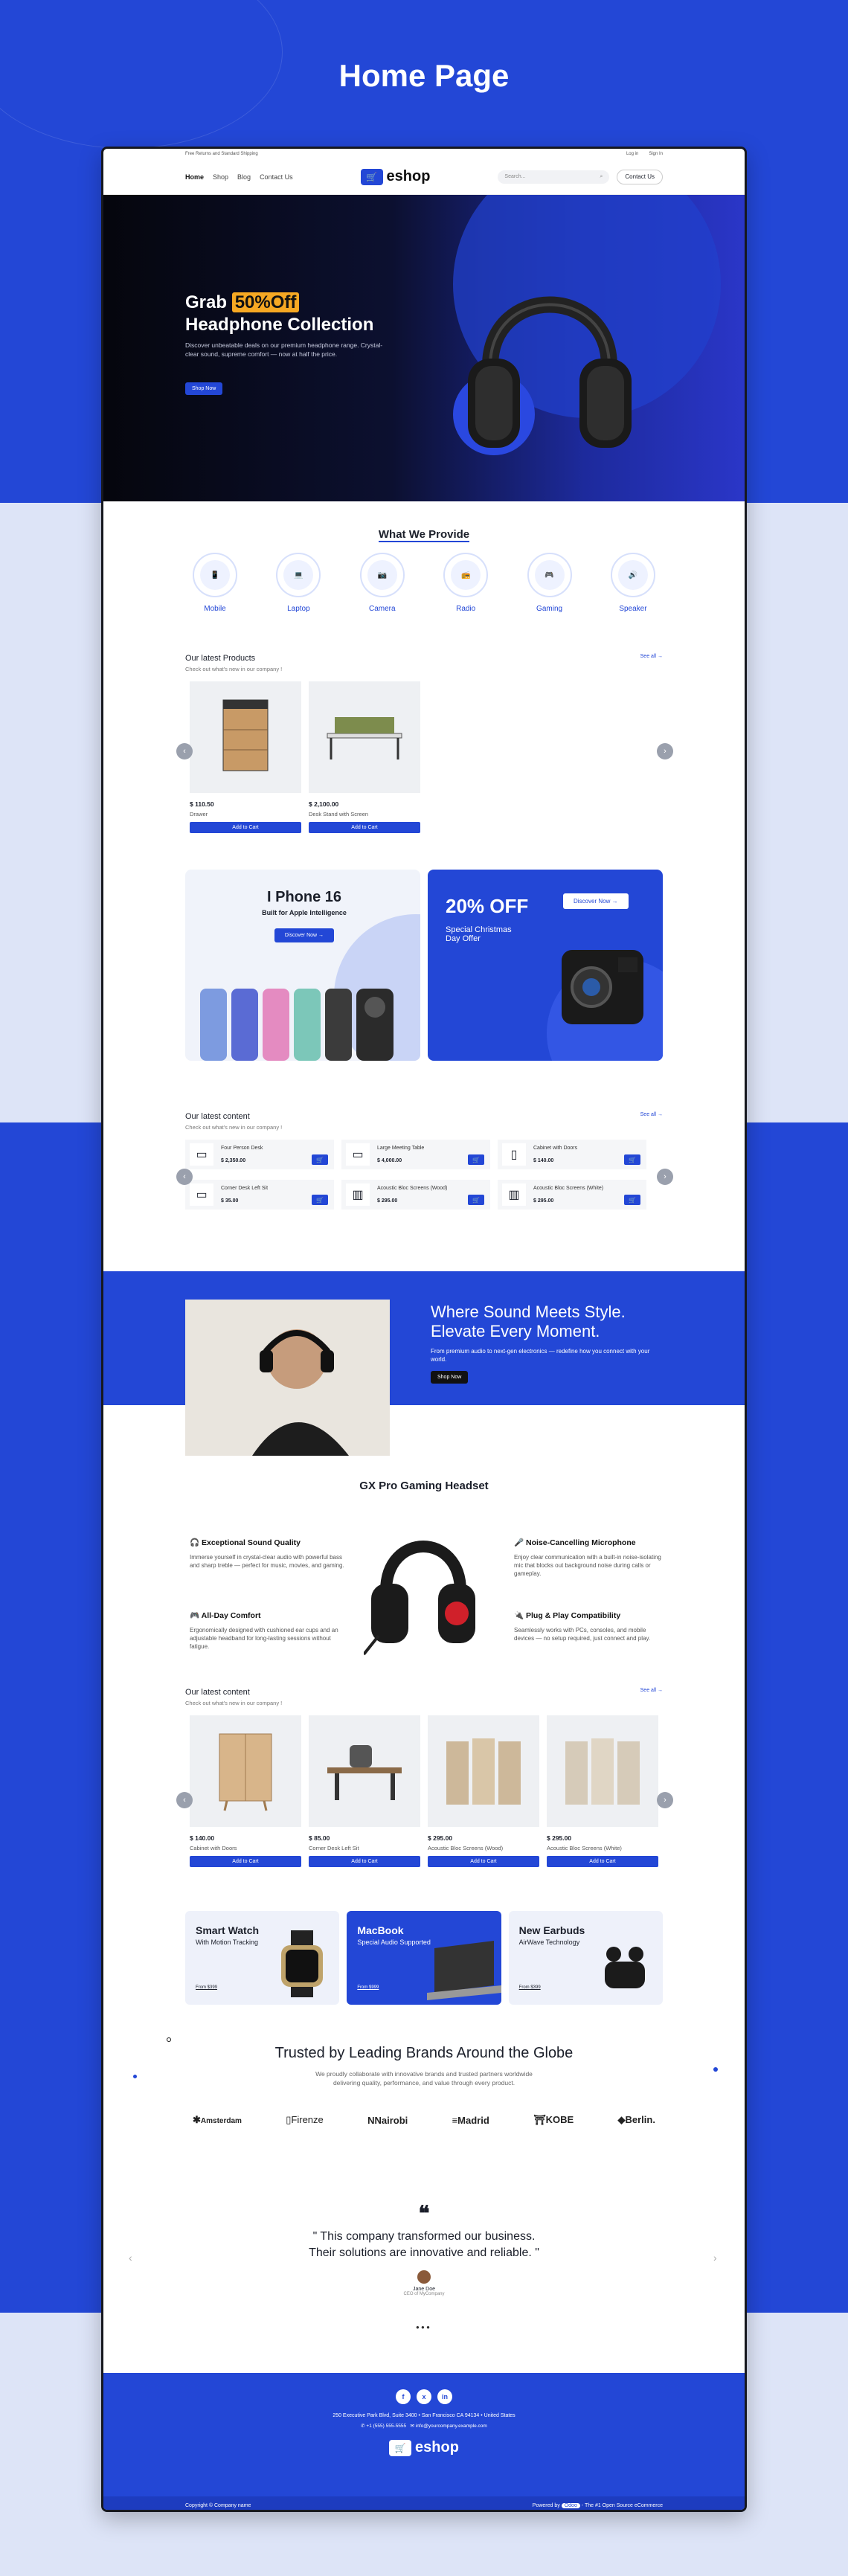 This screenshot has width=848, height=2576. Describe the element at coordinates (466, 575) in the screenshot. I see `radio-icon: 📻` at that location.